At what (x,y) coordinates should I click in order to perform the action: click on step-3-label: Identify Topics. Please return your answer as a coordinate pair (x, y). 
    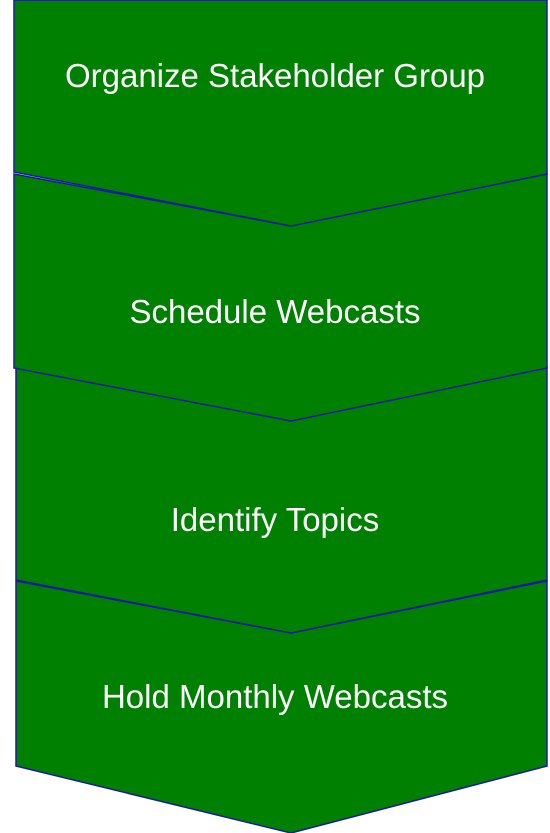
    Looking at the image, I should click on (275, 519).